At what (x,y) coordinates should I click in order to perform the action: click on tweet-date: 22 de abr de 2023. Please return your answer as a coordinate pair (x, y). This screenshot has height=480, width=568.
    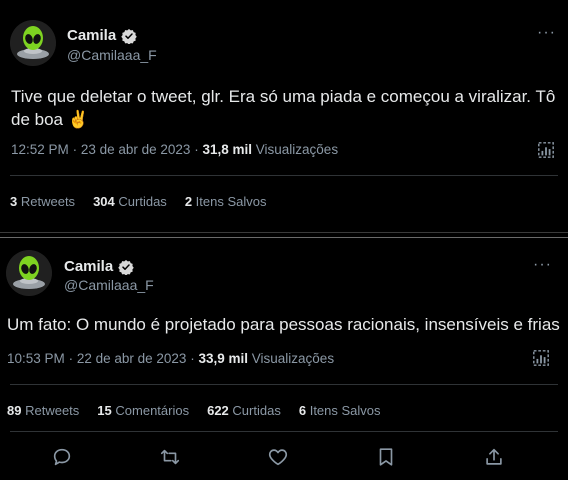
    Looking at the image, I should click on (132, 358).